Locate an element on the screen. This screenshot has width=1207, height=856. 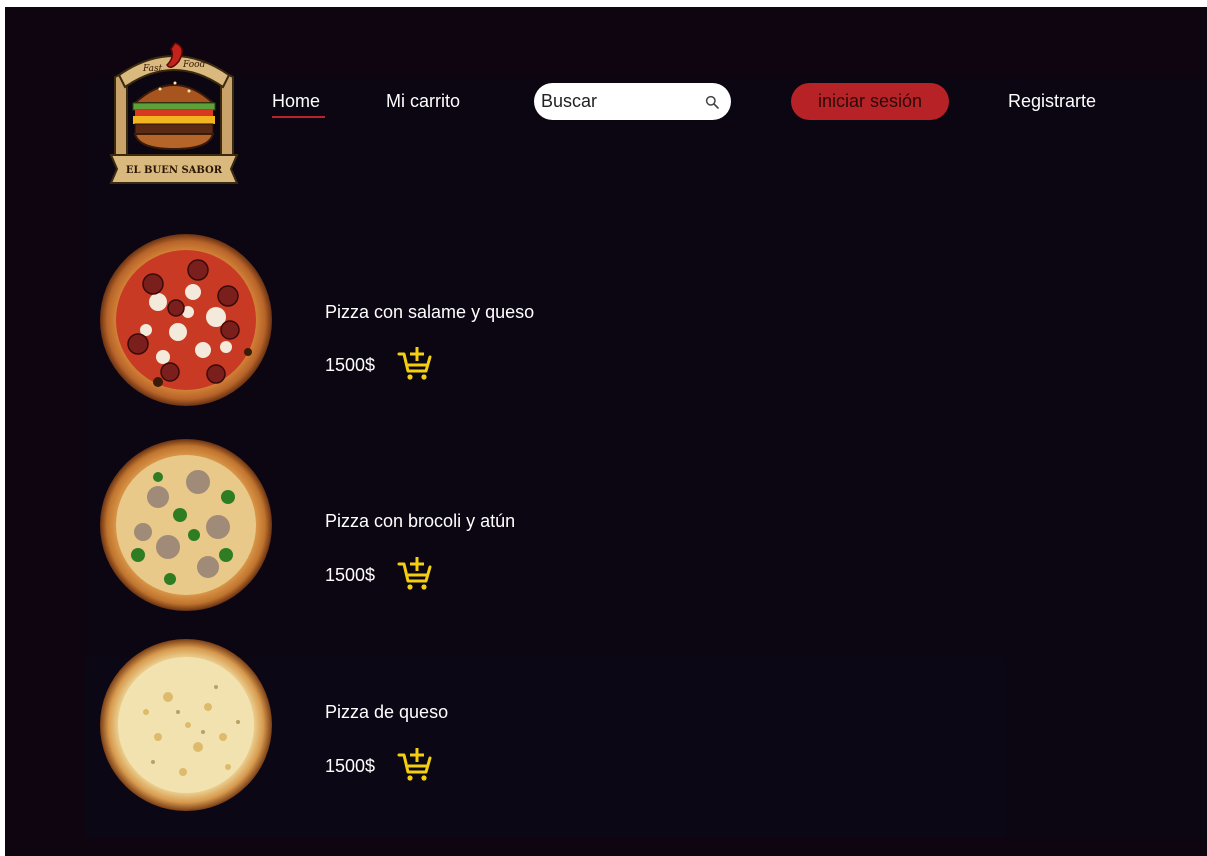
search-input is located at coordinates (616, 101).